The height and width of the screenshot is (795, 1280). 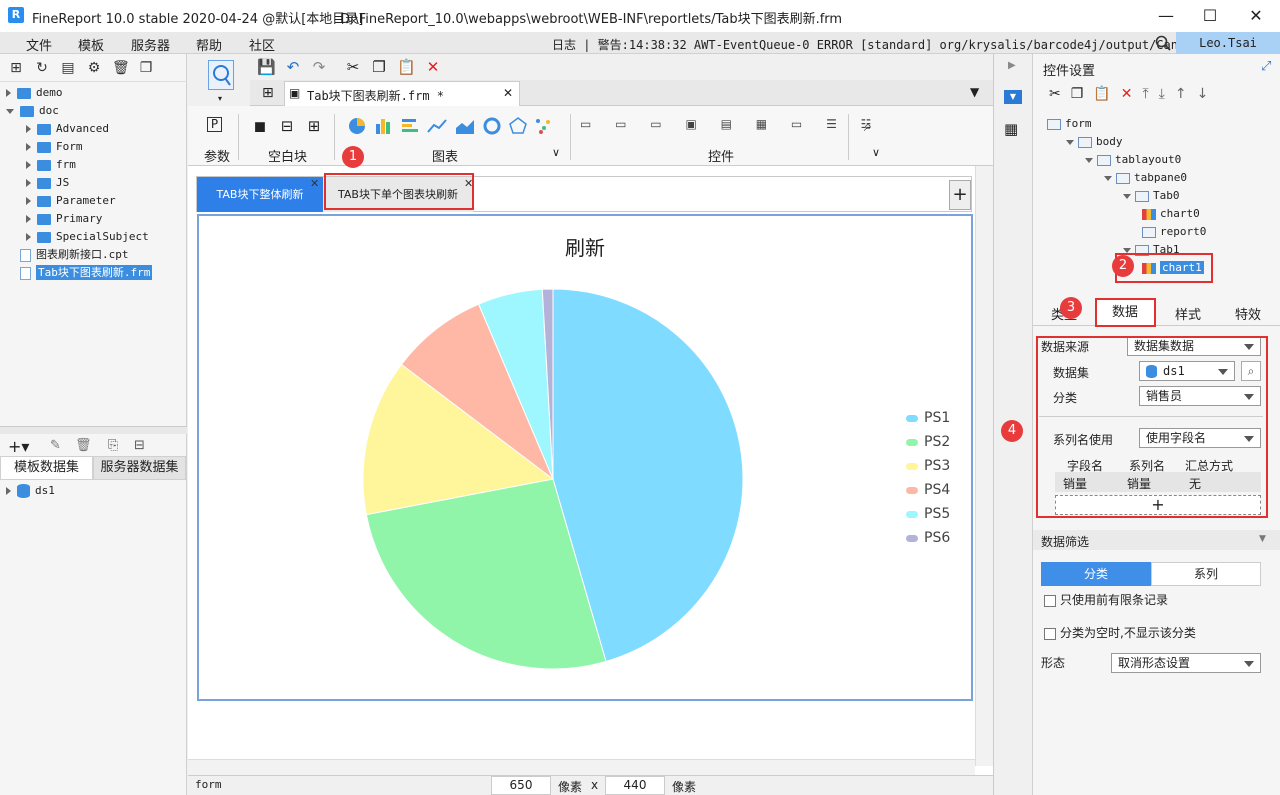 I want to click on widget-tree-item: chart0, so click(x=1171, y=214).